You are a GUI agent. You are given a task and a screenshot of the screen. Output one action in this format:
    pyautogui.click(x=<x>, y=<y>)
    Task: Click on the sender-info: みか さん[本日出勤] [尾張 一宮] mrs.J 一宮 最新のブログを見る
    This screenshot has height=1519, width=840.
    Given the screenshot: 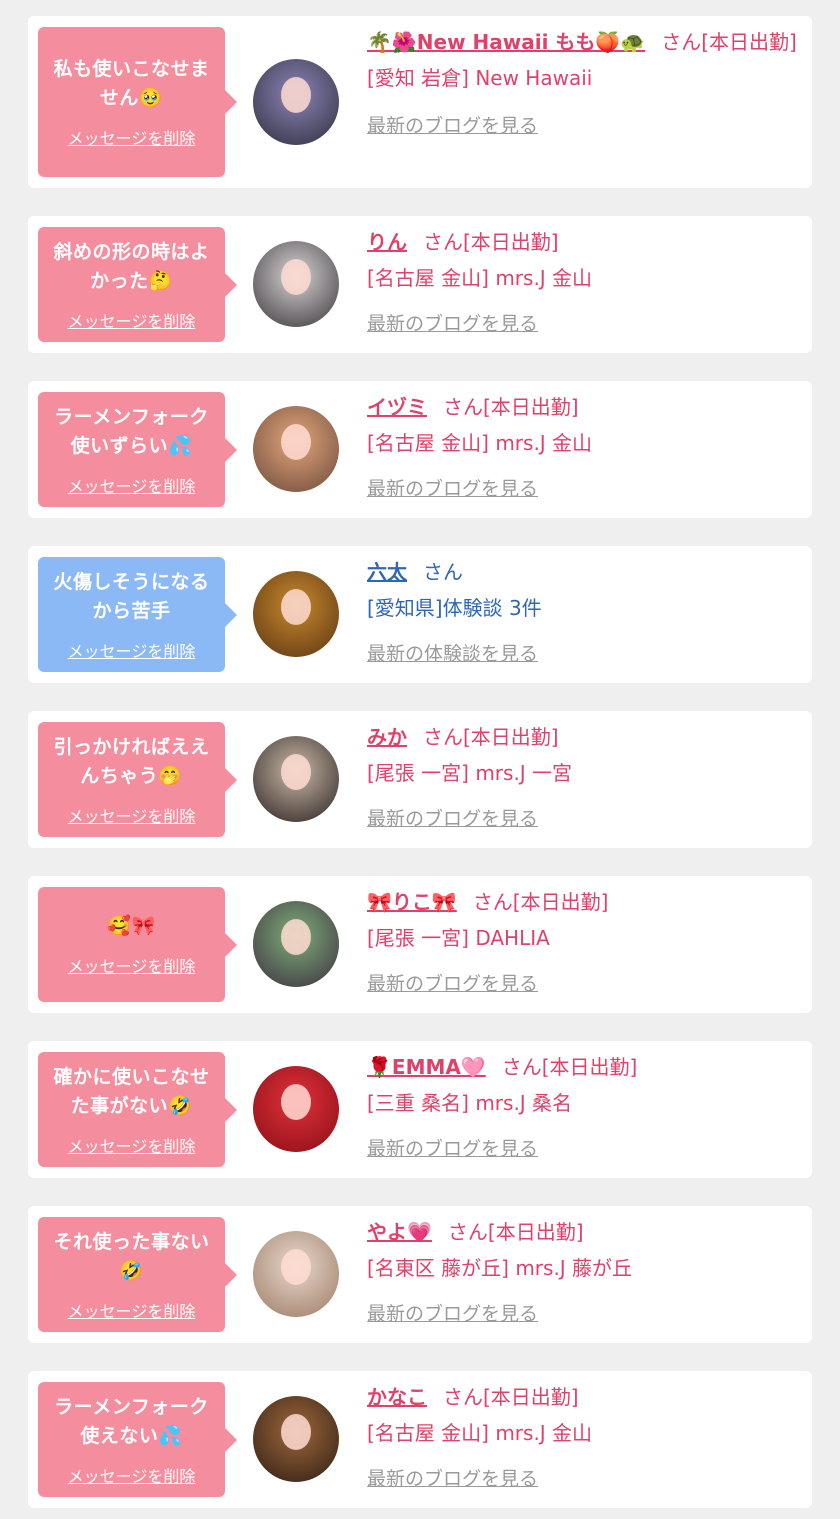 What is the action you would take?
    pyautogui.click(x=582, y=775)
    